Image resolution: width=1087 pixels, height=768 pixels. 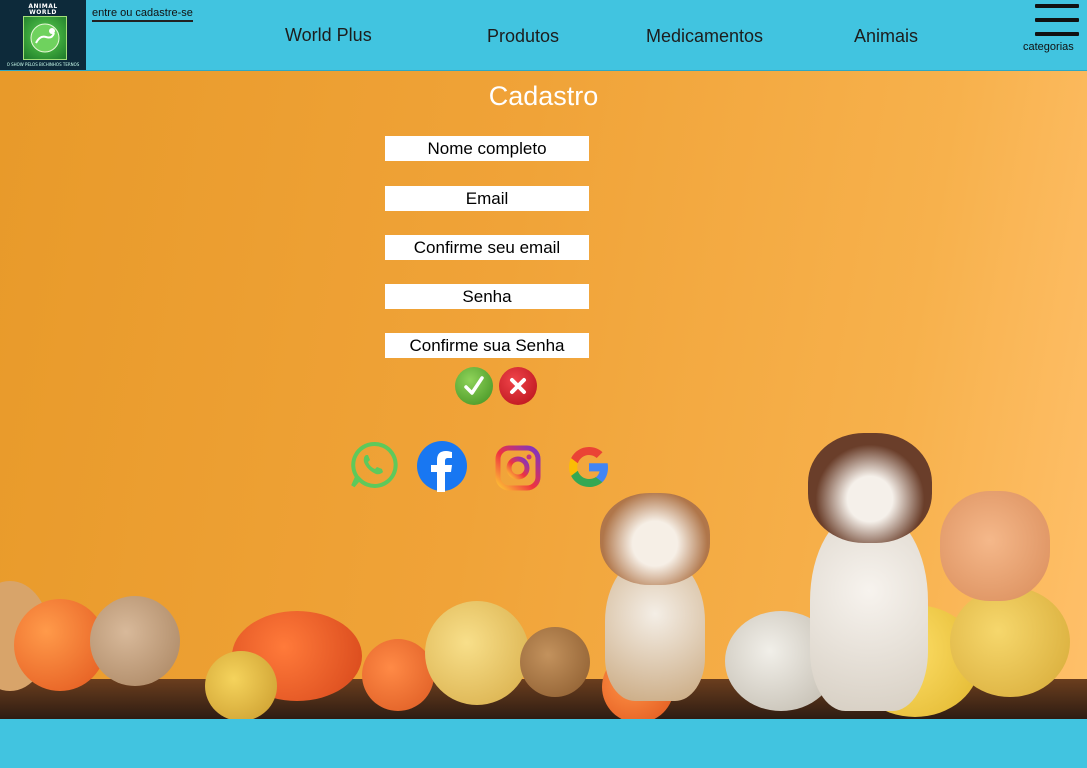 What do you see at coordinates (328, 35) in the screenshot?
I see `nav-world-plus: World Plus` at bounding box center [328, 35].